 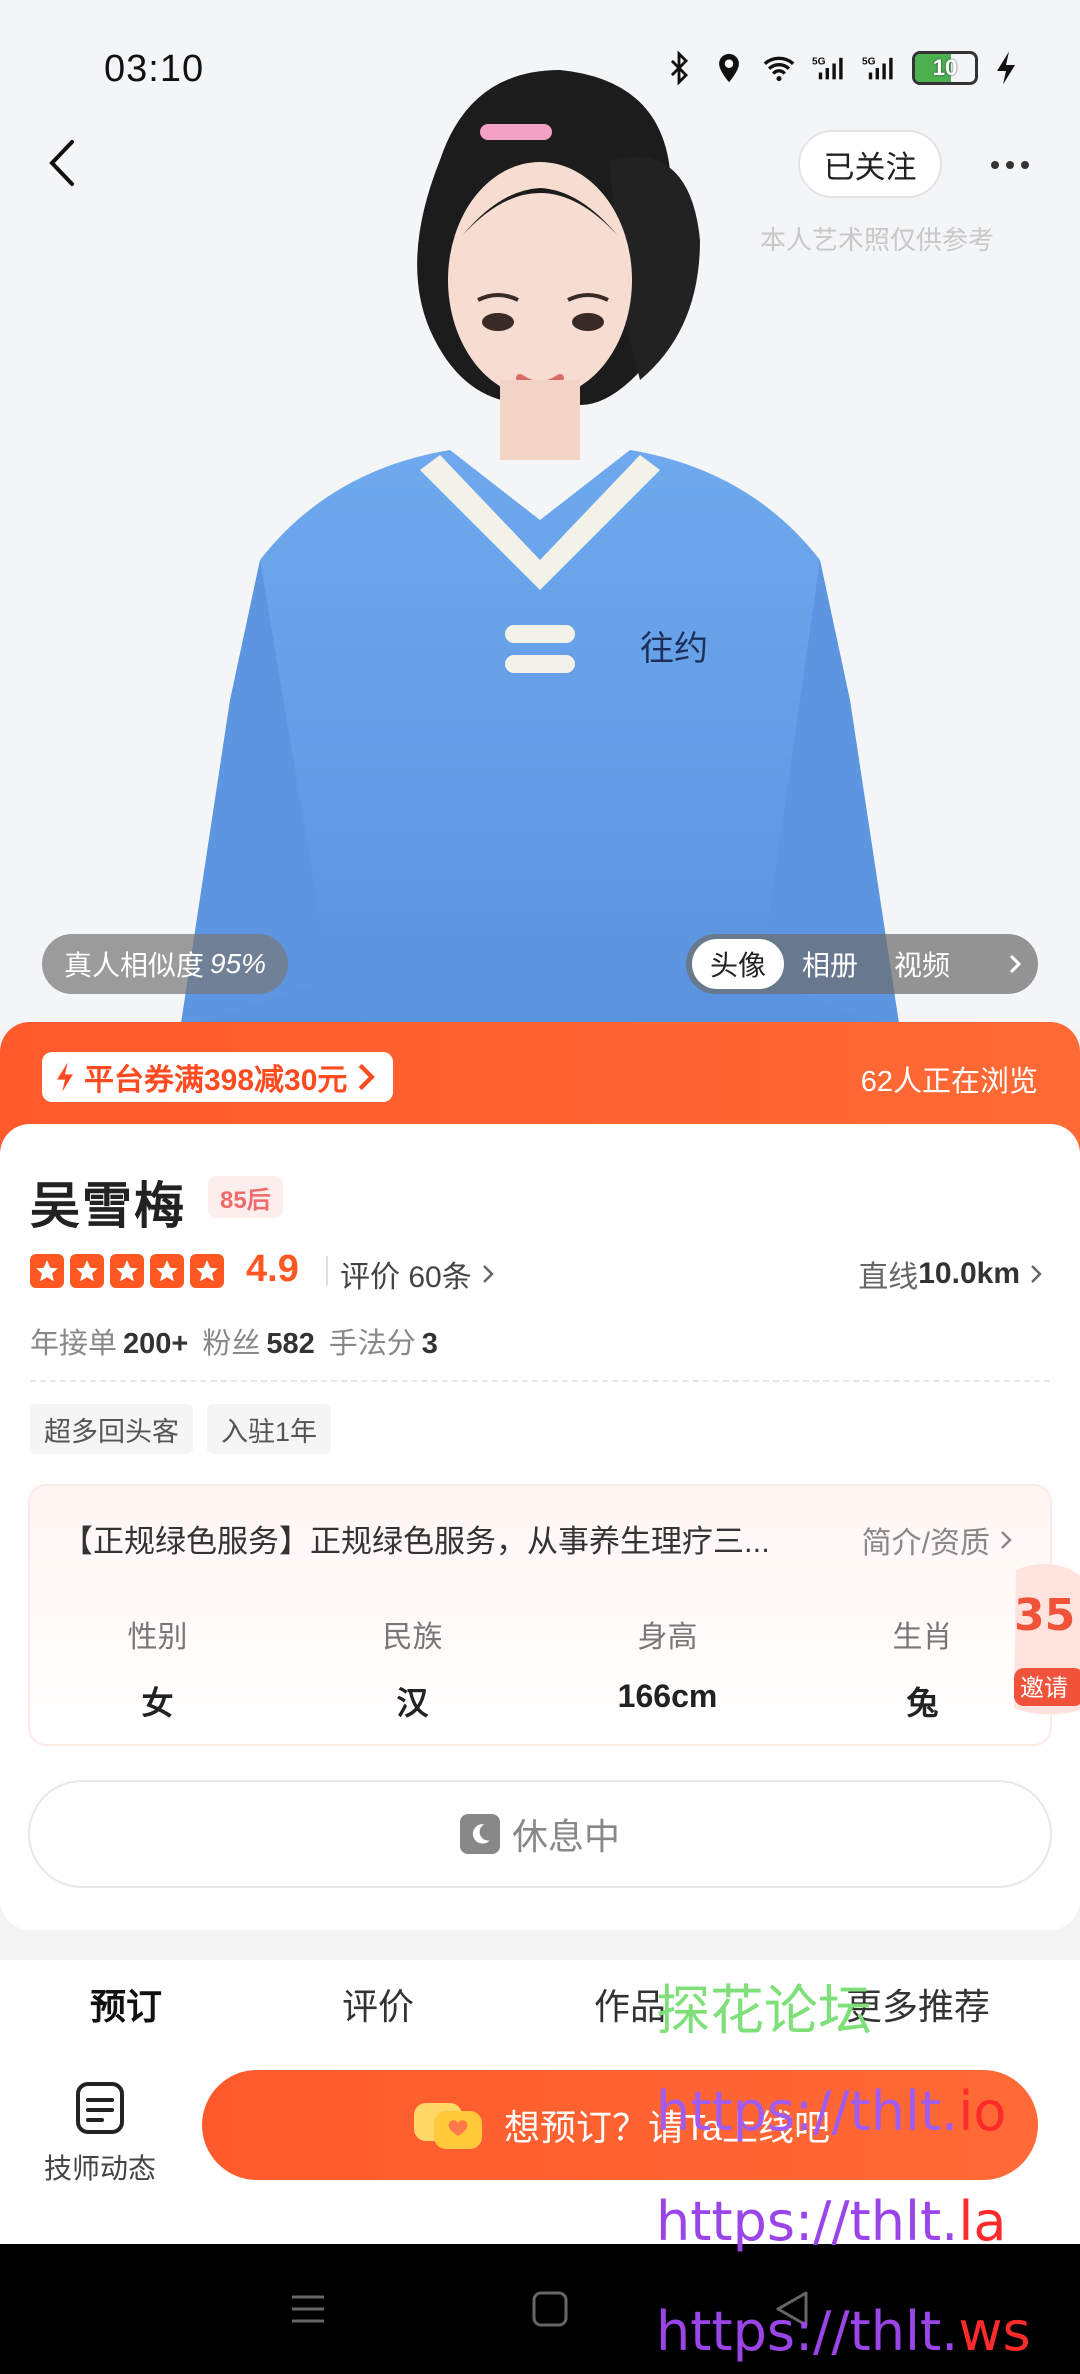 What do you see at coordinates (406, 1277) in the screenshot?
I see `reviews-count: 评价 60条` at bounding box center [406, 1277].